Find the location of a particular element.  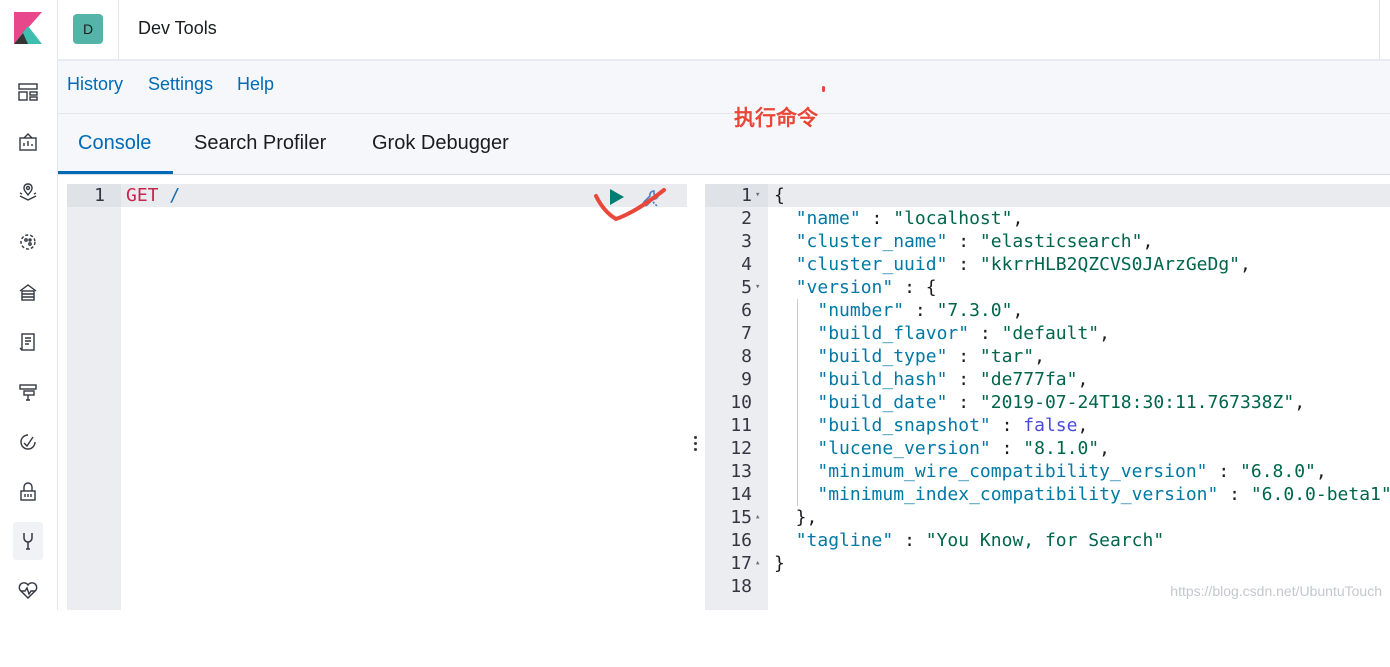

line-text: "minimum_wire_compatibility_version" is located at coordinates (1072, 471).